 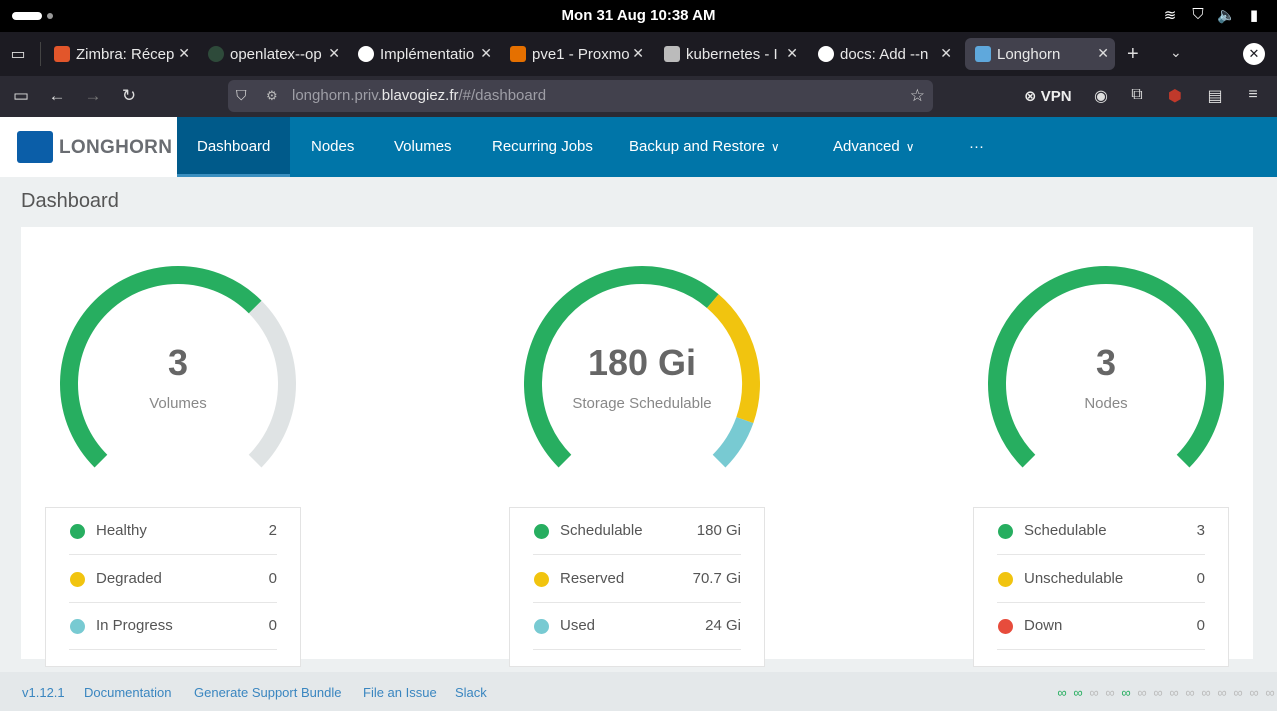 I want to click on battery-icon: ▮, so click(x=1254, y=15).